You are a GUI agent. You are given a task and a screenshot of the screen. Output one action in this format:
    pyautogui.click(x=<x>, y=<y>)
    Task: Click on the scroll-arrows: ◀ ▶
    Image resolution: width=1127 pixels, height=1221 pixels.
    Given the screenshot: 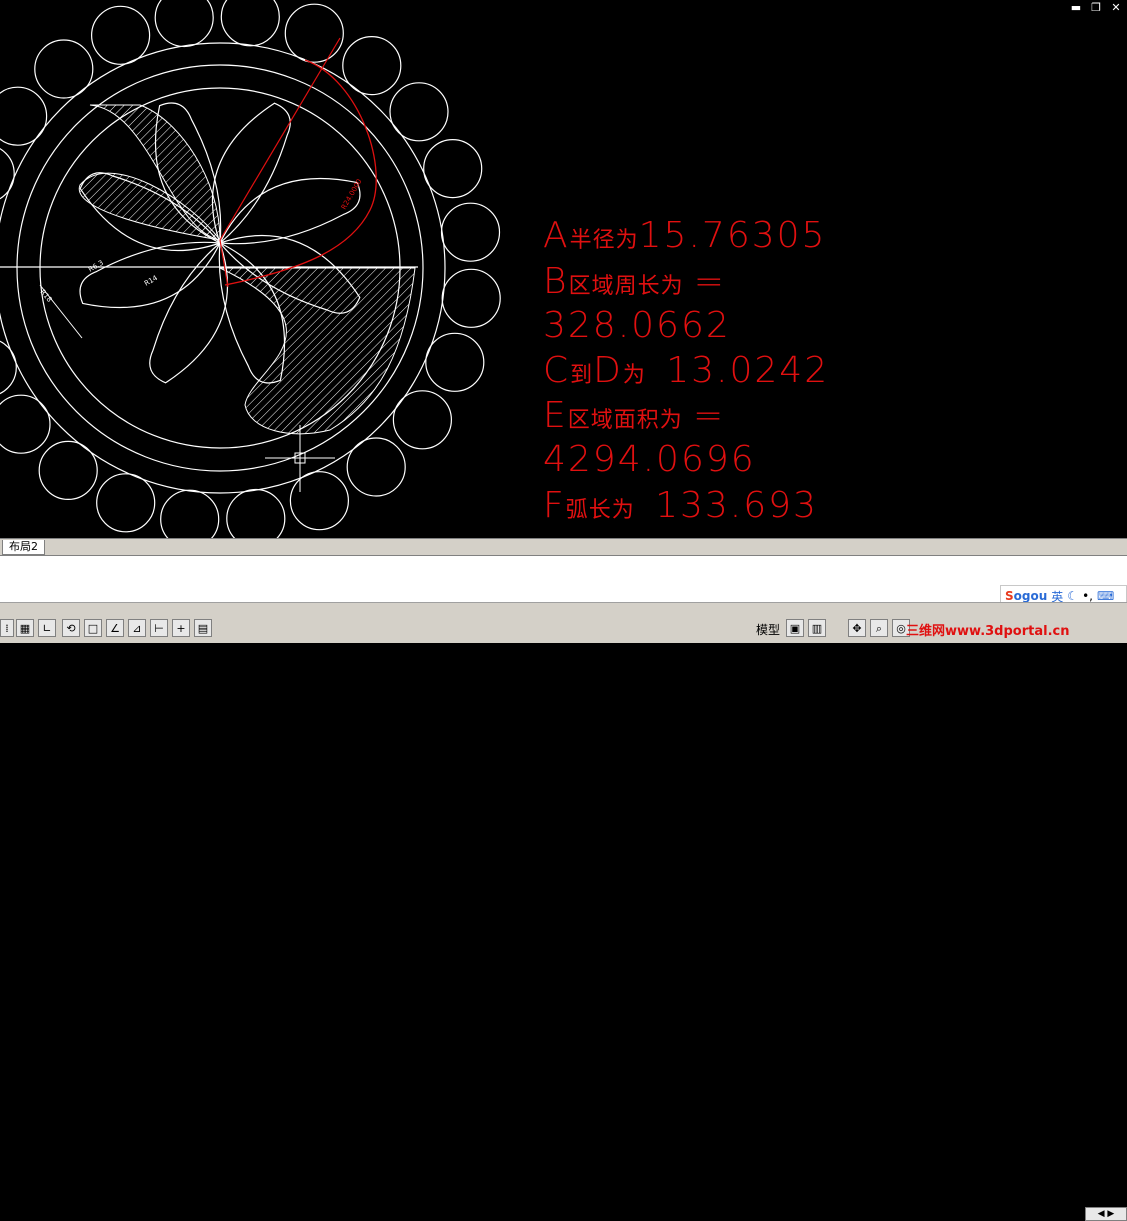 What is the action you would take?
    pyautogui.click(x=1106, y=1214)
    